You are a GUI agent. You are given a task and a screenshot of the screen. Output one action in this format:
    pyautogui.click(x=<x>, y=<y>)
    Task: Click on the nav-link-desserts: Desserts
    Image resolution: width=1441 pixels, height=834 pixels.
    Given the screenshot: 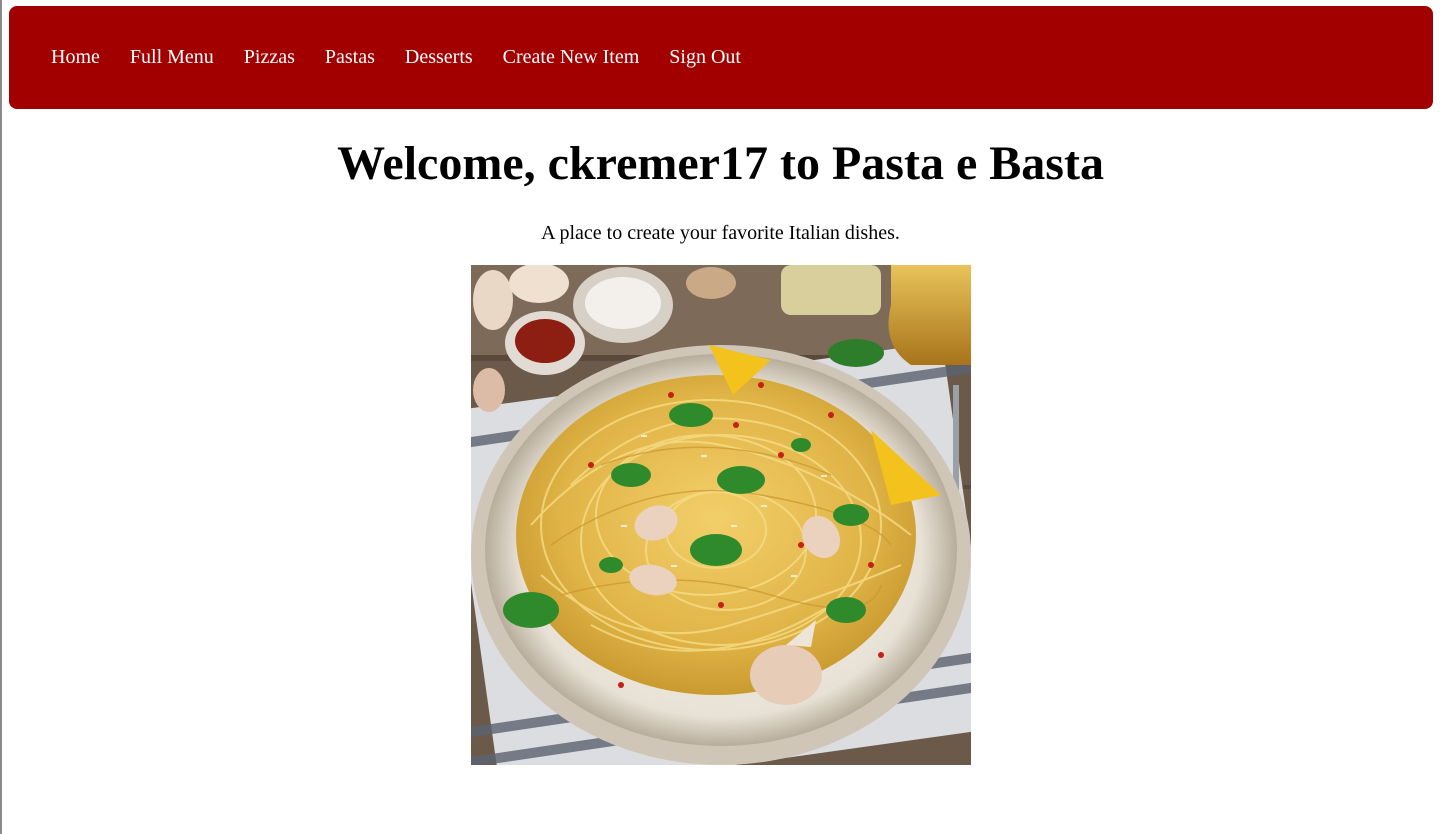 What is the action you would take?
    pyautogui.click(x=439, y=57)
    